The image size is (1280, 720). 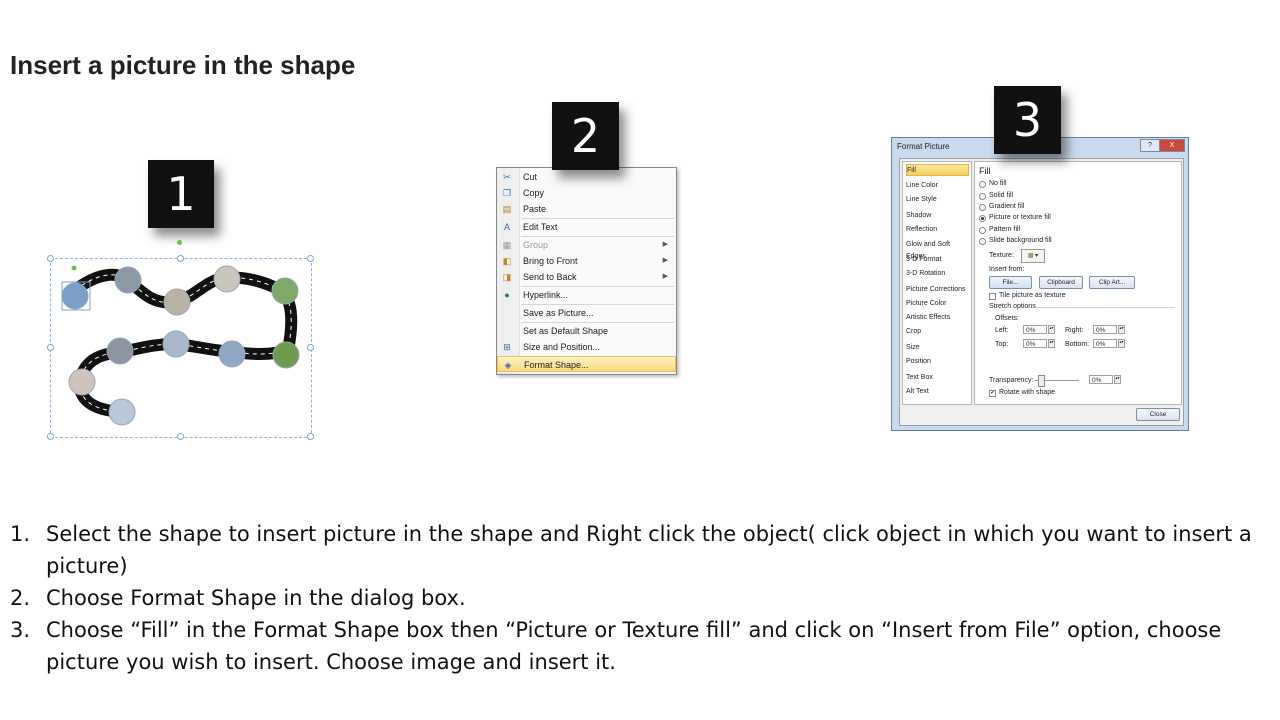 What do you see at coordinates (985, 171) in the screenshot?
I see `pane-title: Fill` at bounding box center [985, 171].